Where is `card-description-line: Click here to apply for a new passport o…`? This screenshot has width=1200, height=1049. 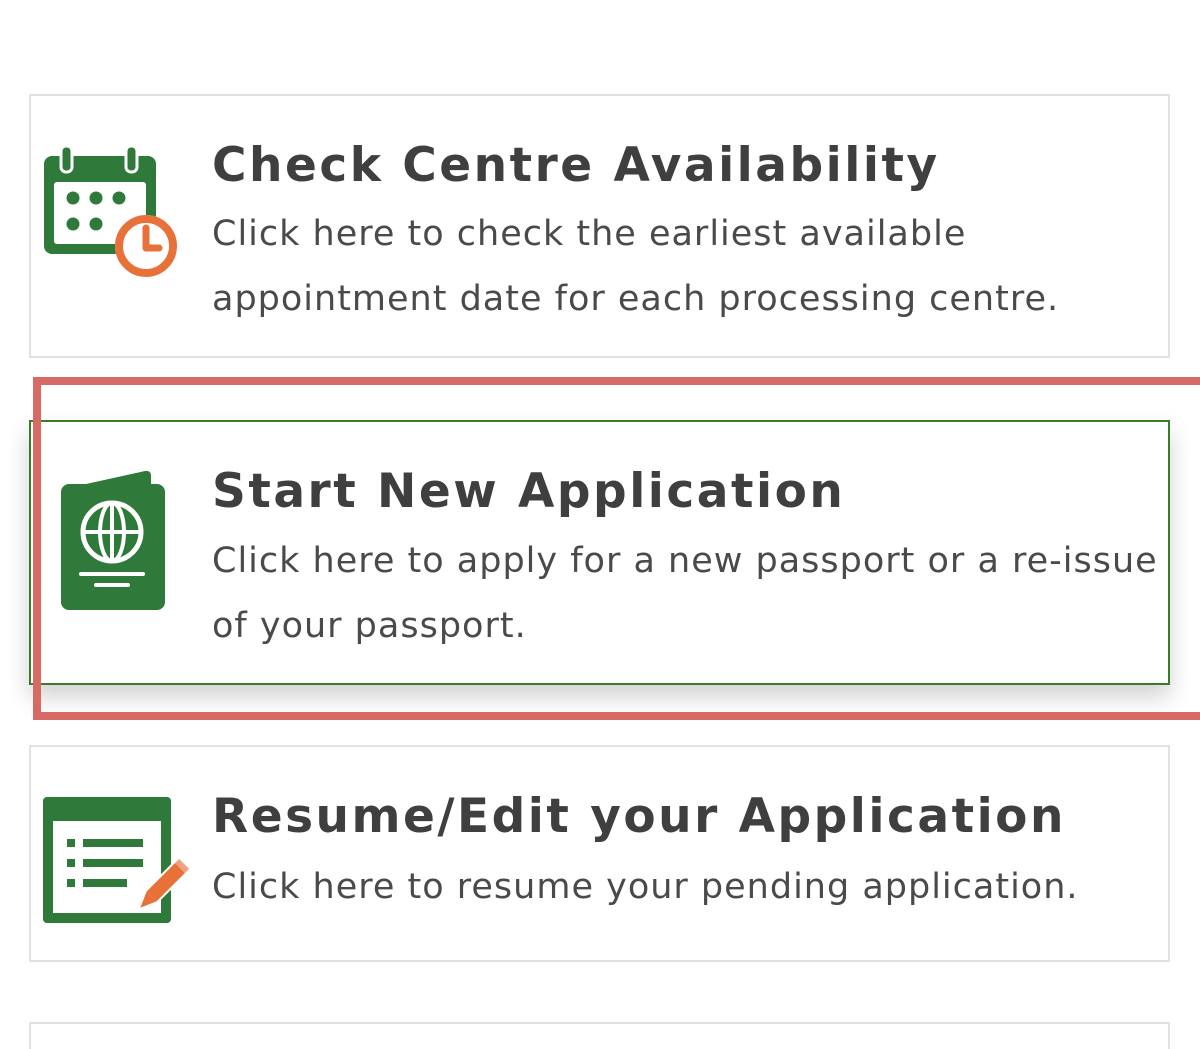
card-description-line: Click here to apply for a new passport o… is located at coordinates (685, 561).